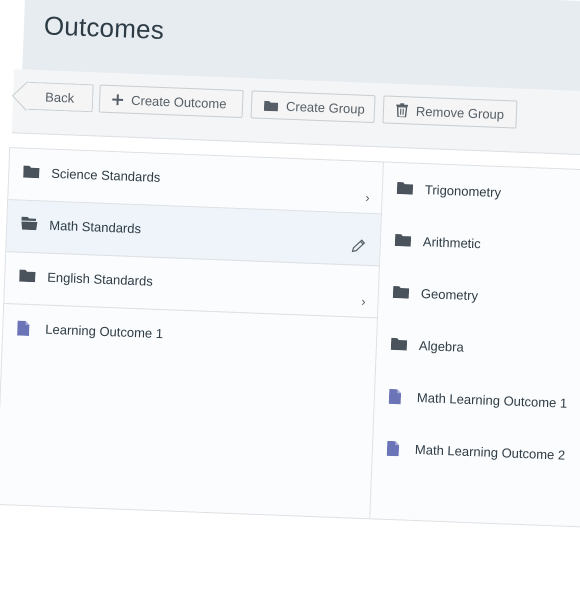  I want to click on back-button-label: Back, so click(59, 97).